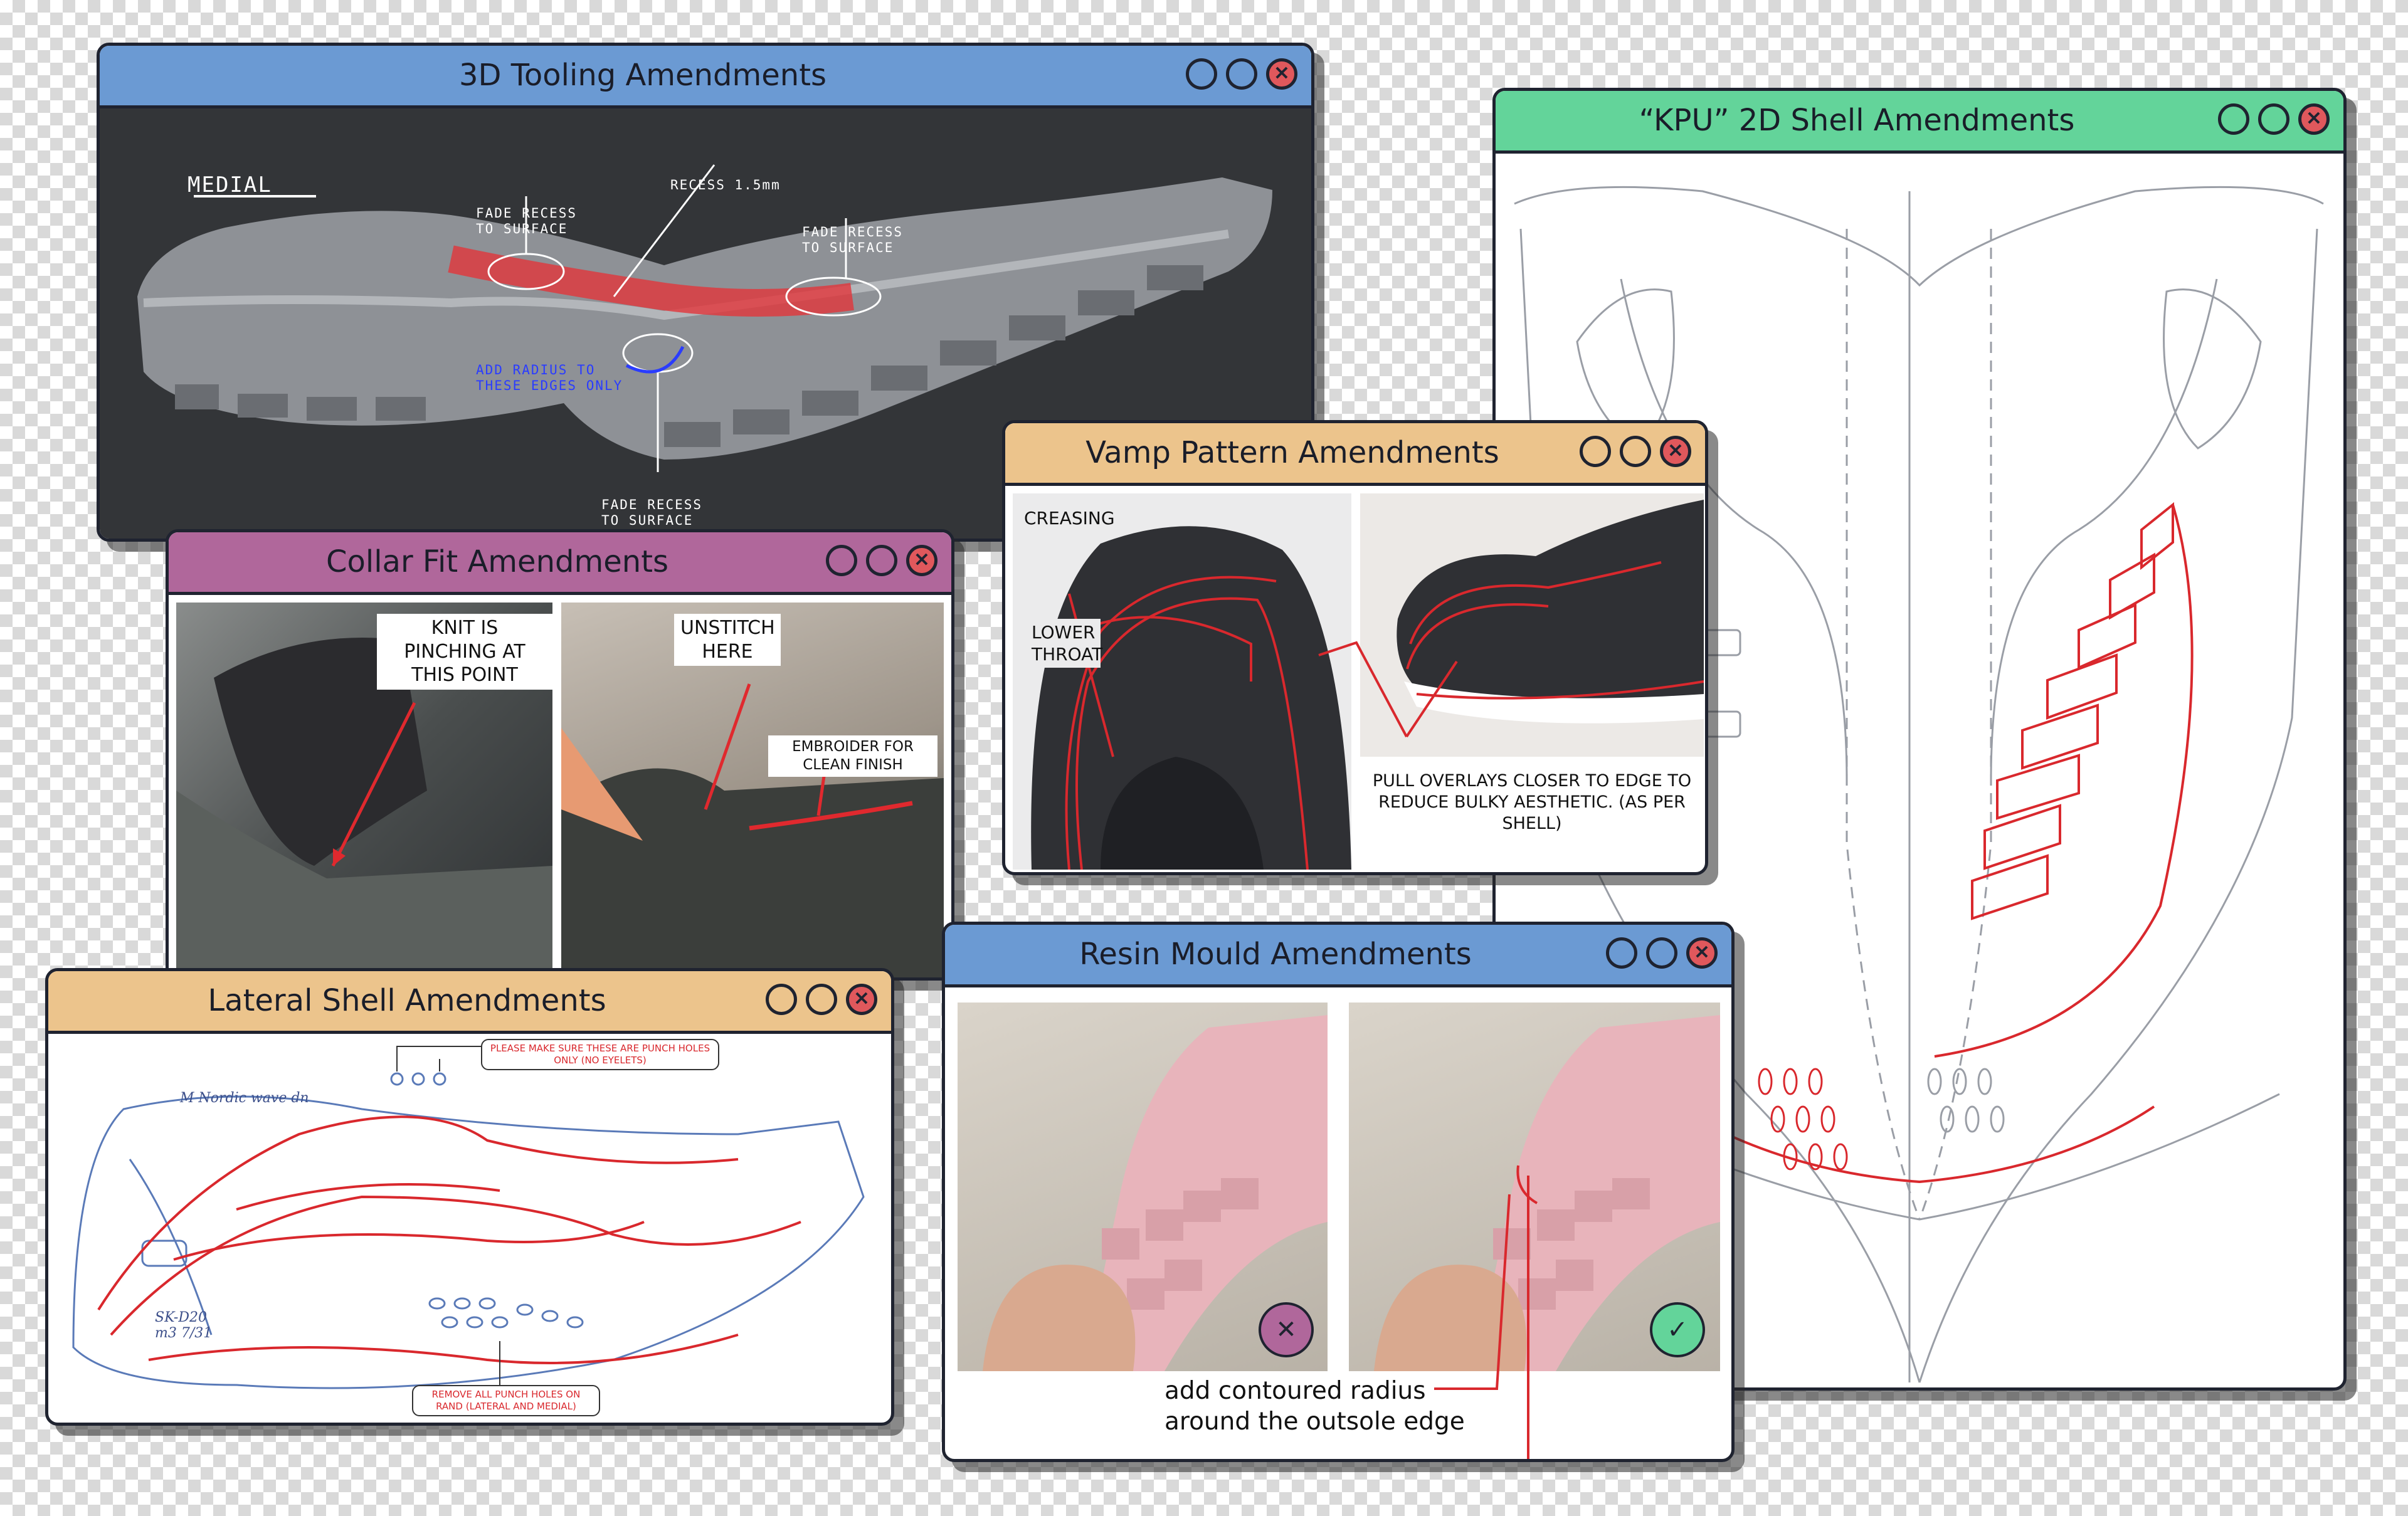  Describe the element at coordinates (1292, 452) in the screenshot. I see `window-title: Vamp Pattern Amendments` at that location.